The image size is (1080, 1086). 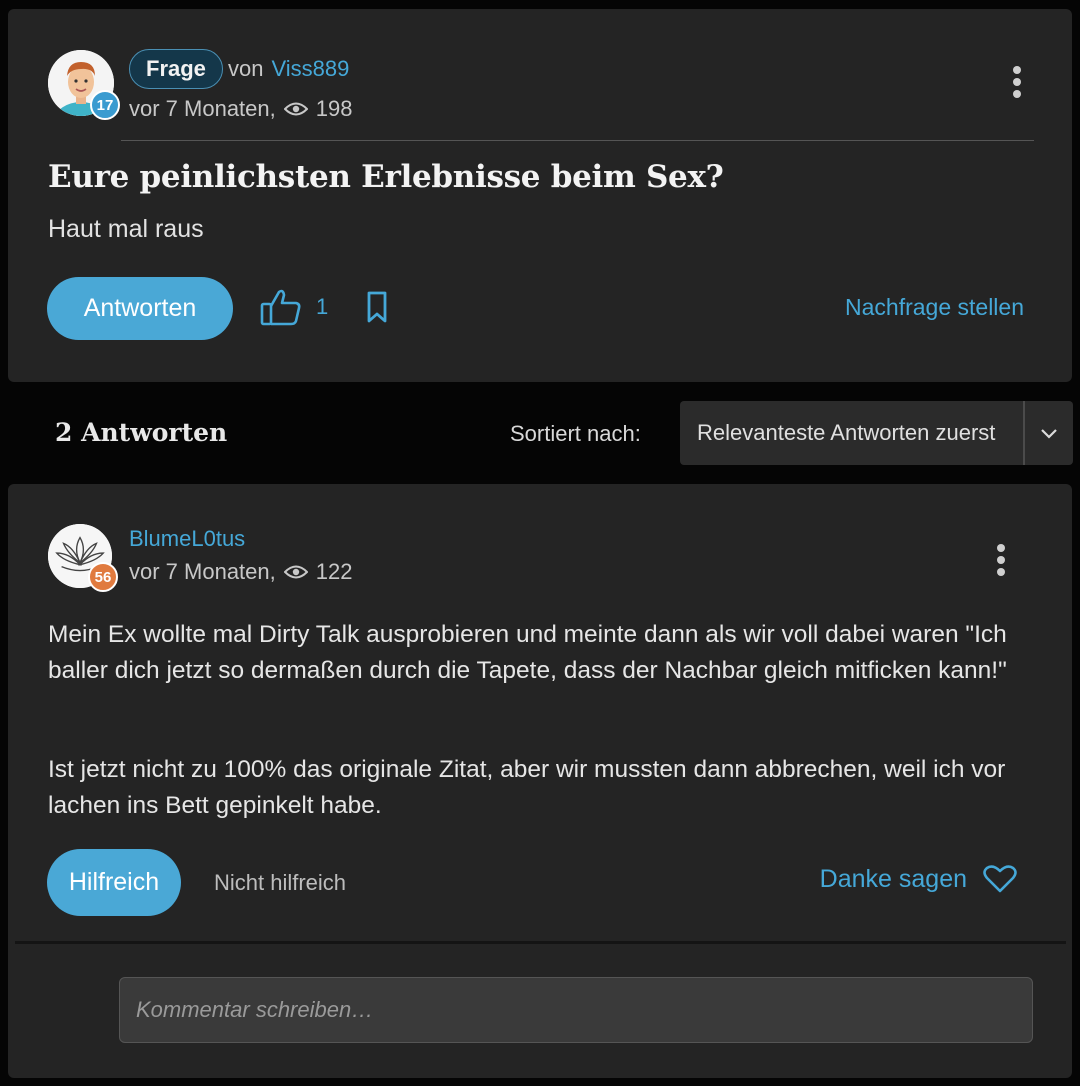 What do you see at coordinates (846, 432) in the screenshot?
I see `sort-value: Relevanteste Antworten zuerst` at bounding box center [846, 432].